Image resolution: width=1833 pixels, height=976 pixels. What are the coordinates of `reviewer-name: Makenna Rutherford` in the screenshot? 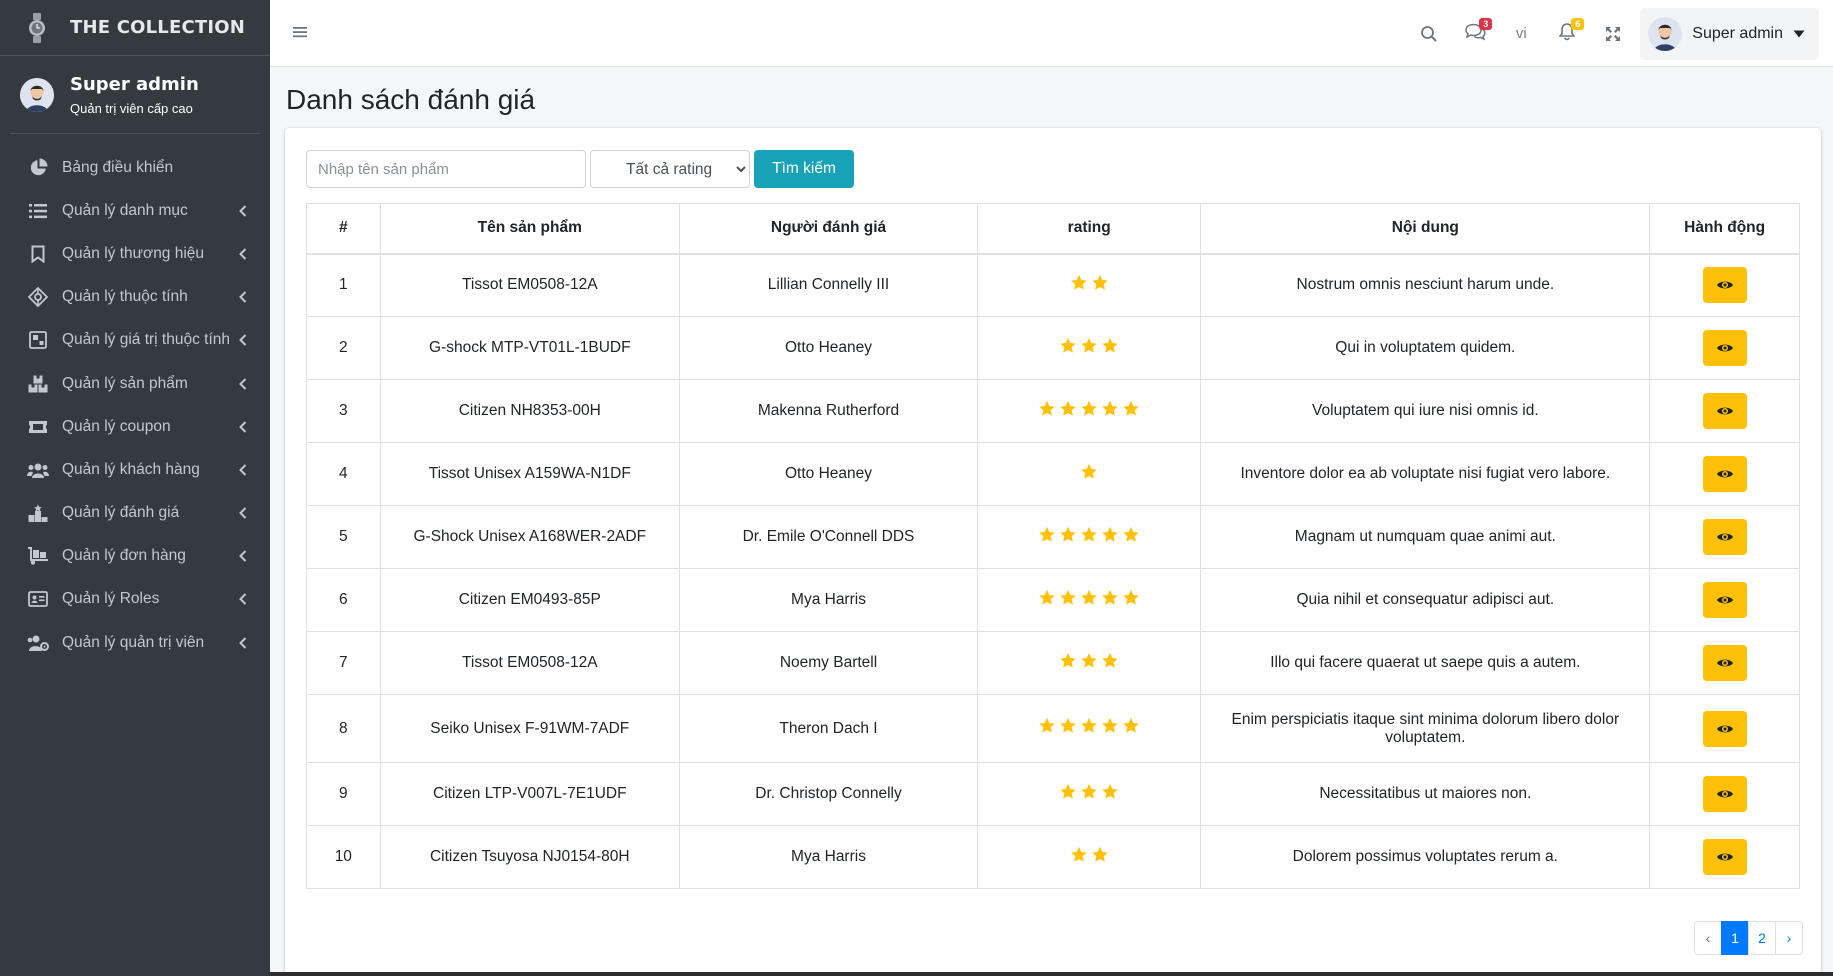 It's located at (828, 411).